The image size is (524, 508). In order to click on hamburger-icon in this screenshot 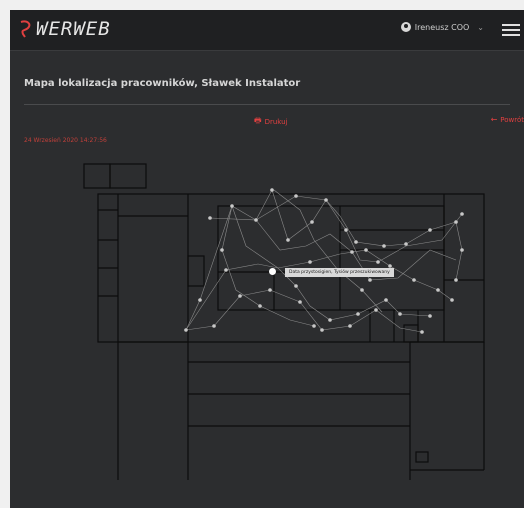, I will do `click(511, 30)`.